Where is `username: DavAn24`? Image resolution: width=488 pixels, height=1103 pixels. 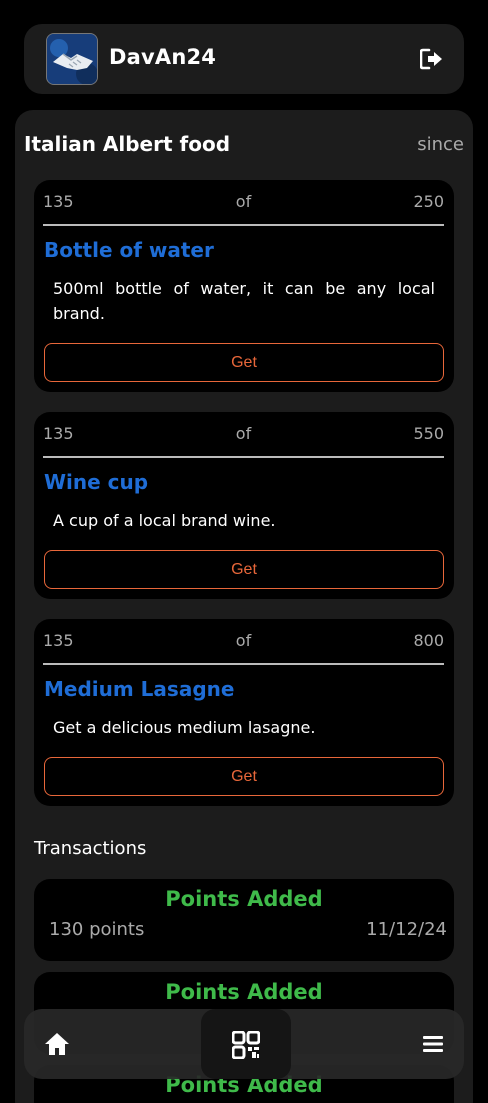 username: DavAn24 is located at coordinates (163, 57).